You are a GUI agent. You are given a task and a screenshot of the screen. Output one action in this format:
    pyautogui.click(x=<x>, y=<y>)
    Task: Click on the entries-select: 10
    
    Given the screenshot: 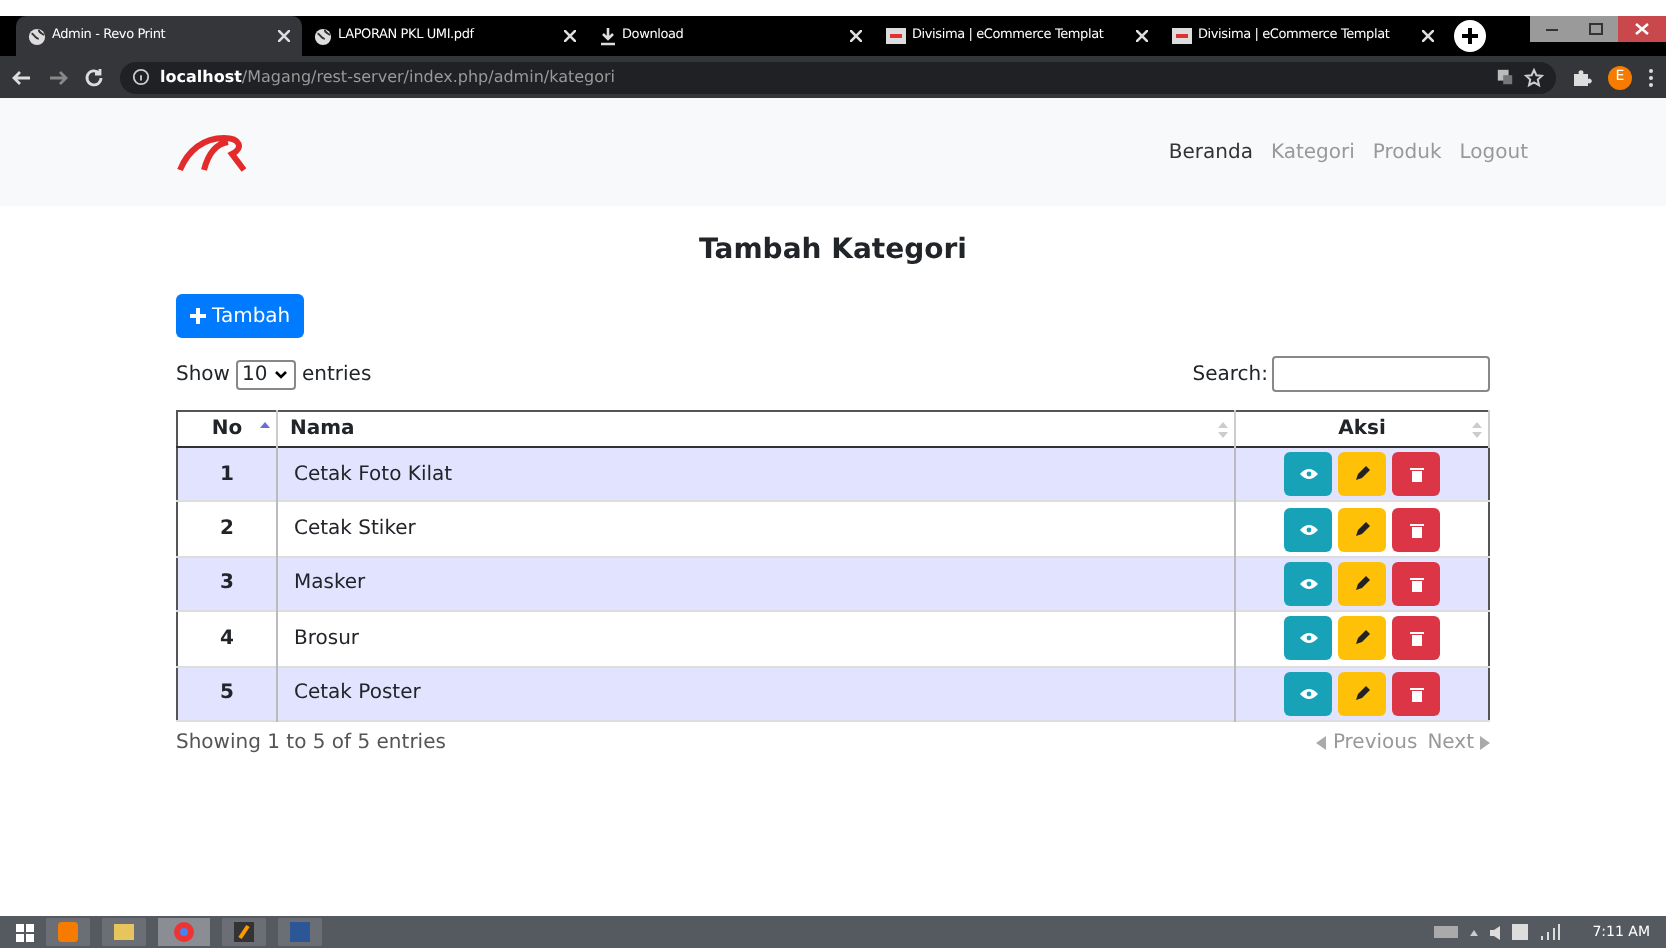 What is the action you would take?
    pyautogui.click(x=265, y=374)
    